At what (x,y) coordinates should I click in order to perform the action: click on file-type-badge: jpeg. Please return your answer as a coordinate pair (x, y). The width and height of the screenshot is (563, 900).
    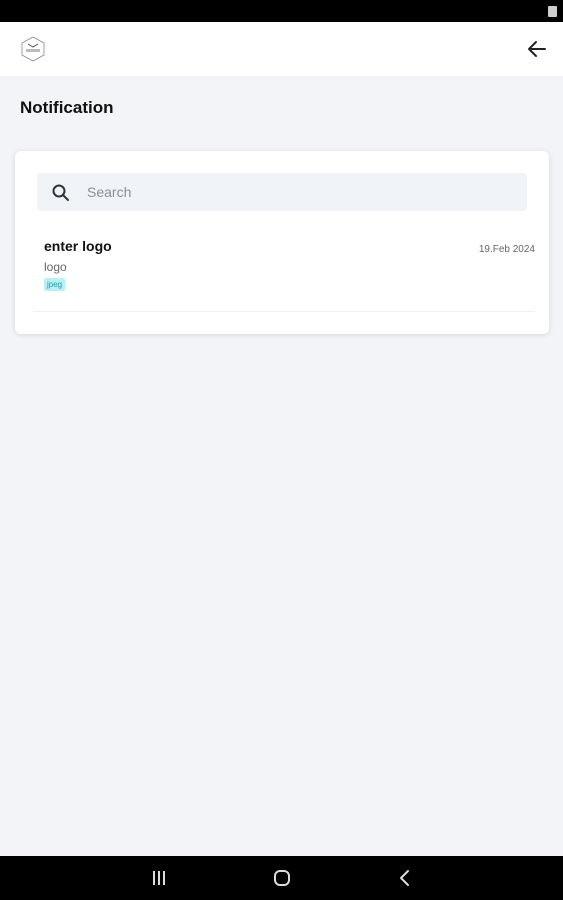
    Looking at the image, I should click on (55, 284).